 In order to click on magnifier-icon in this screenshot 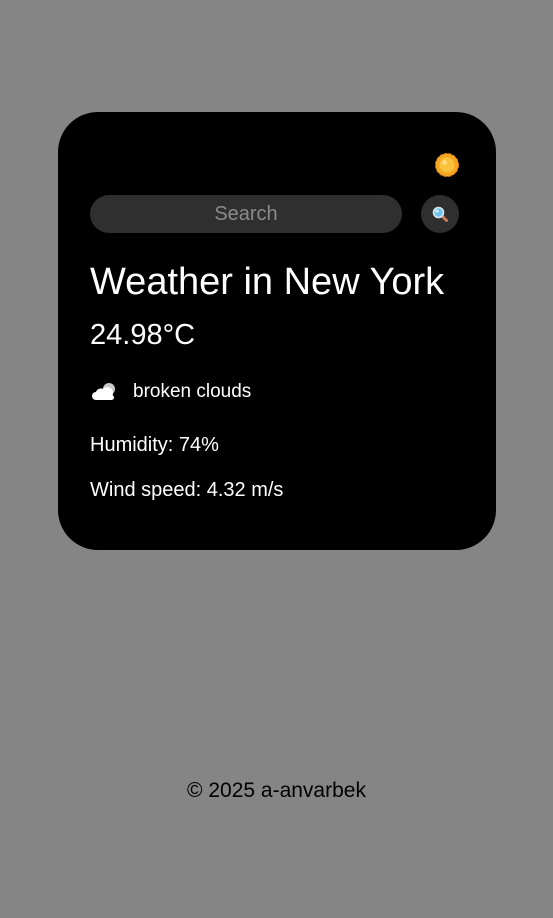, I will do `click(440, 214)`.